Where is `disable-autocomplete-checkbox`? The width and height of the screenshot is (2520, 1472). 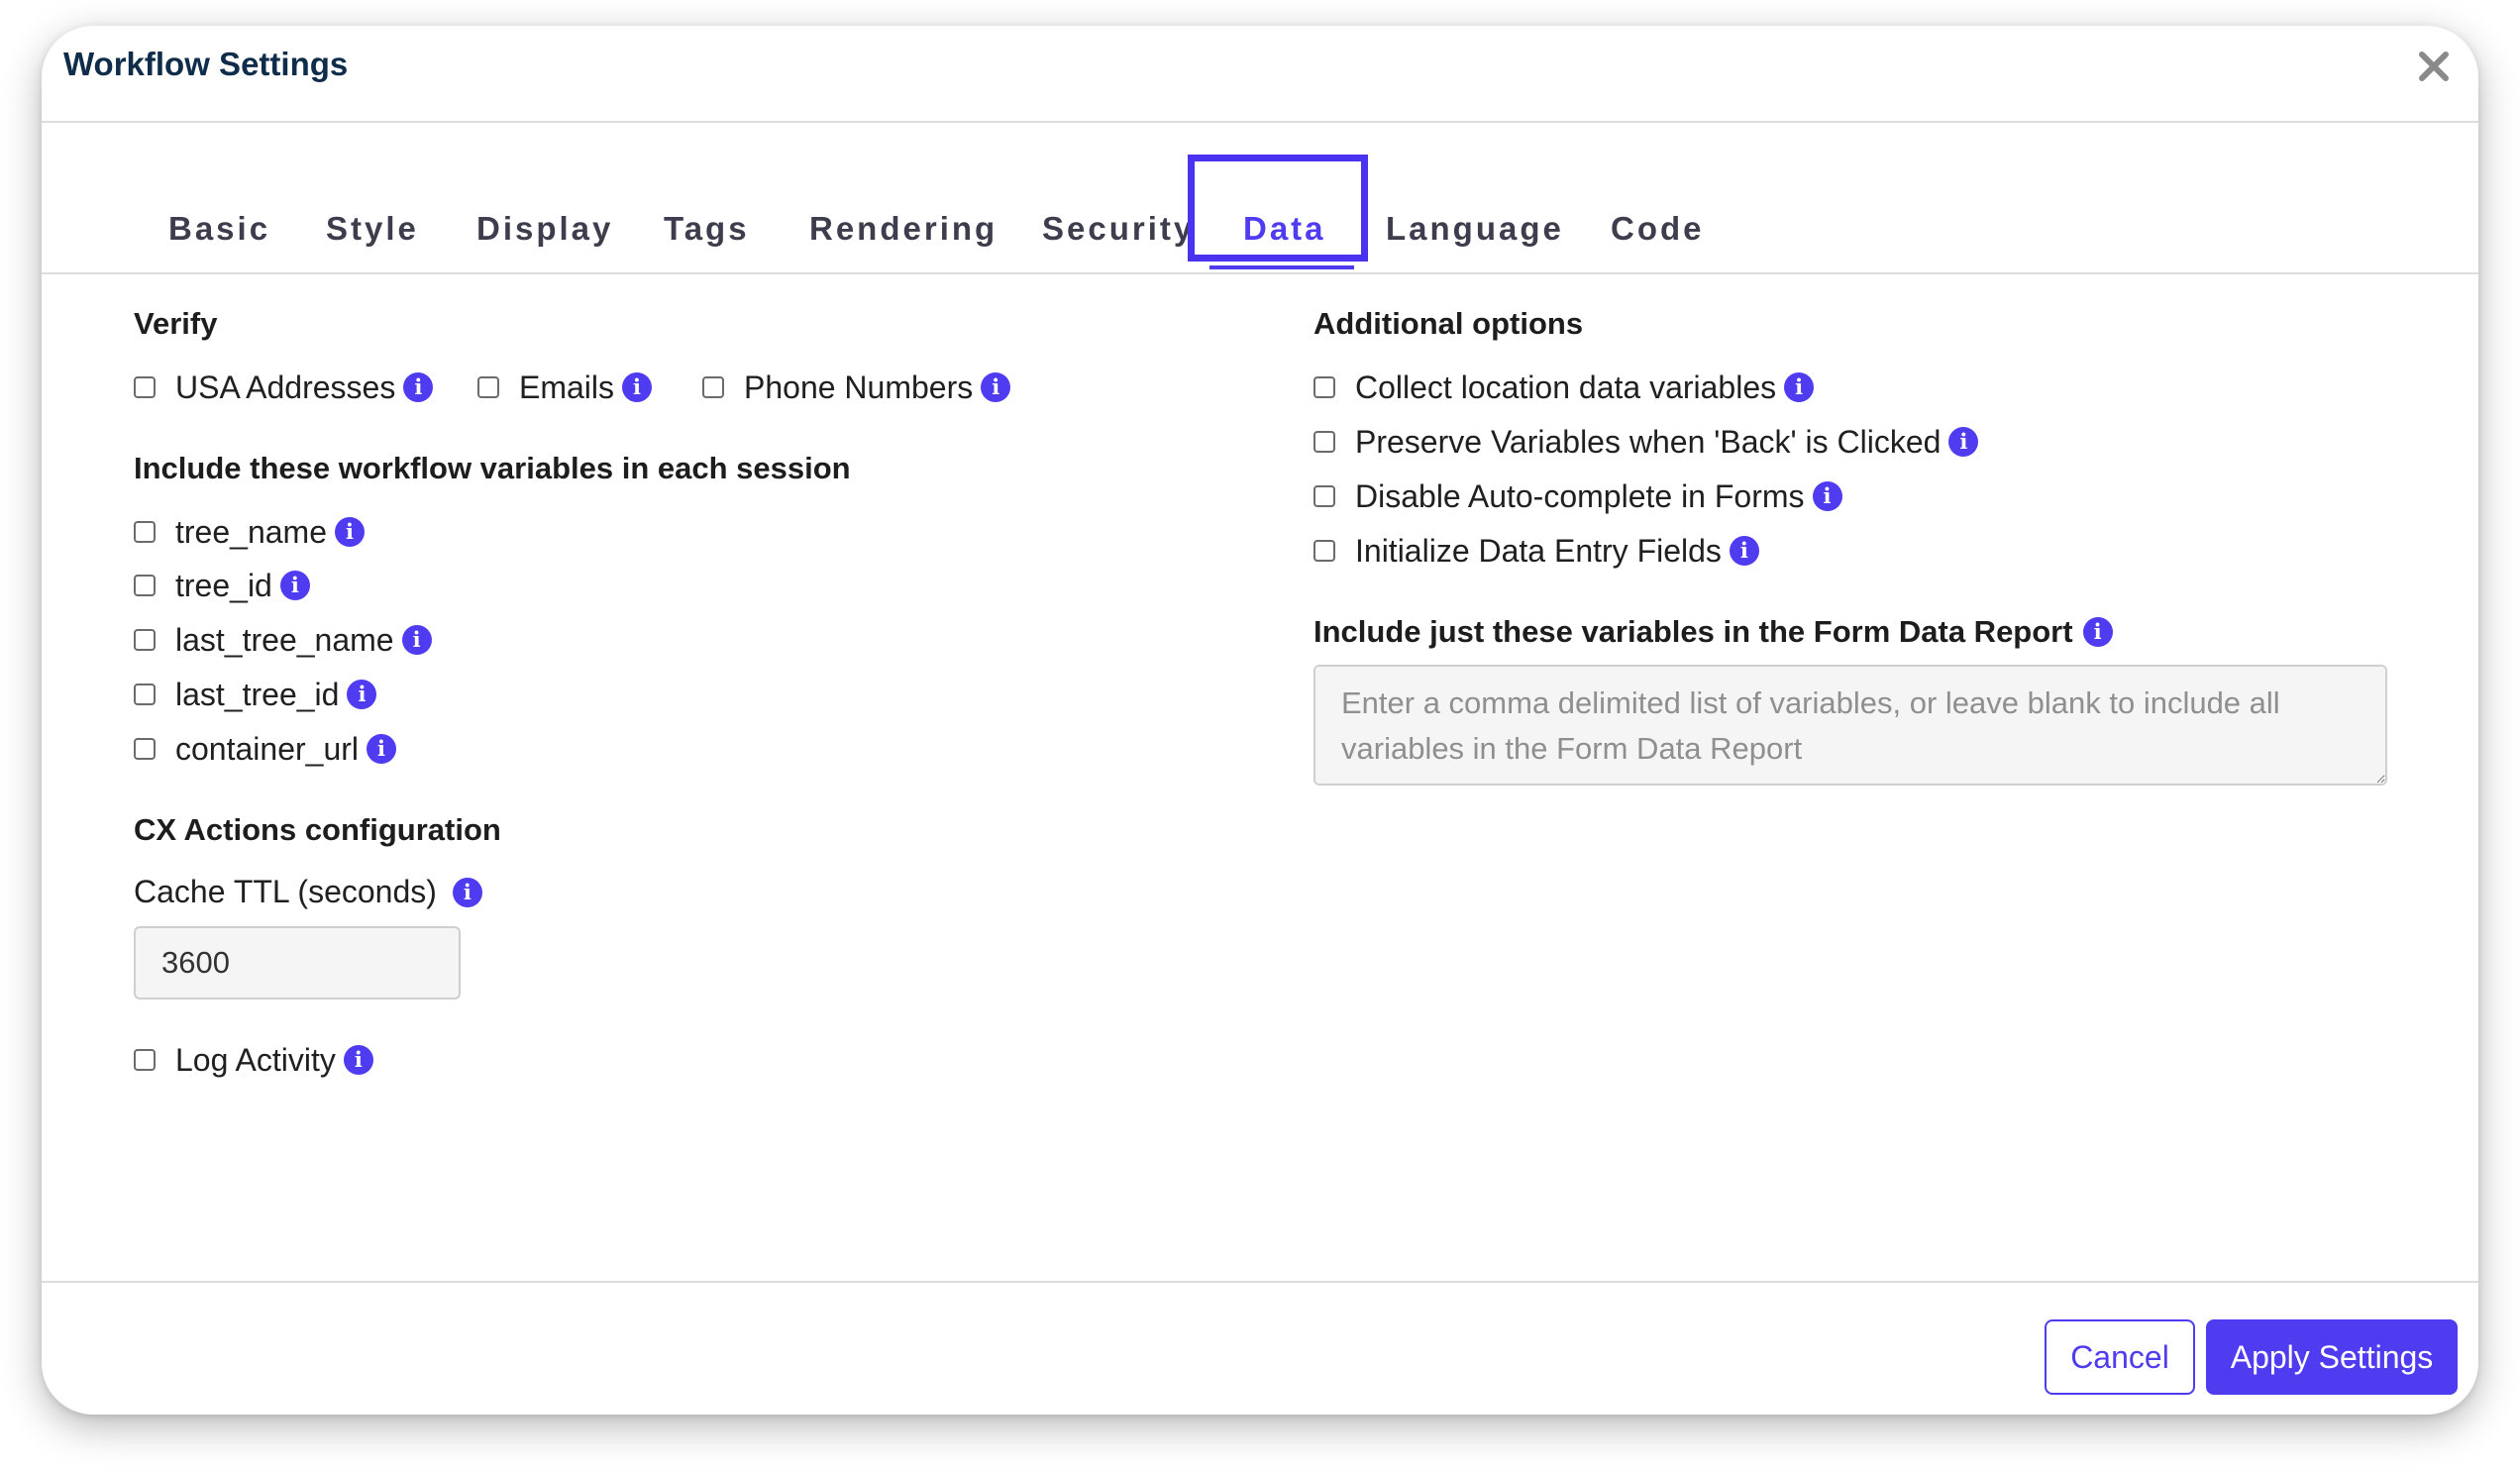 disable-autocomplete-checkbox is located at coordinates (1324, 496).